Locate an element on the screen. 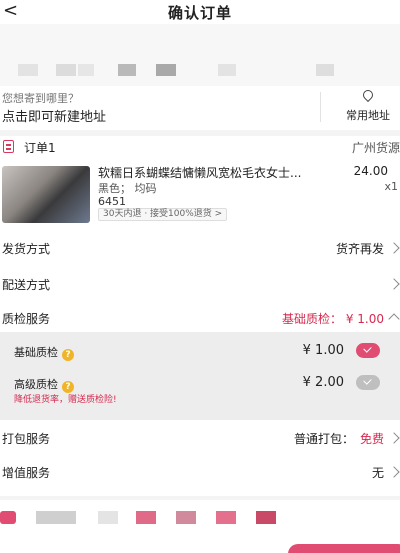 The image size is (400, 553). value-added-row: 增值服务 无 is located at coordinates (200, 473).